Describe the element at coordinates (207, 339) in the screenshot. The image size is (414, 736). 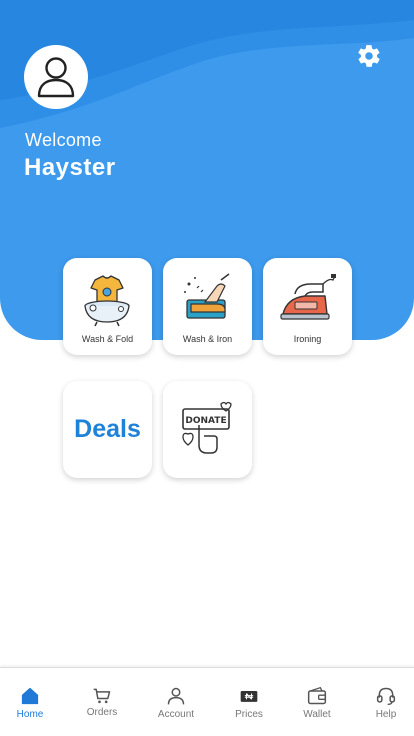
I see `service-label: Wash & Iron` at that location.